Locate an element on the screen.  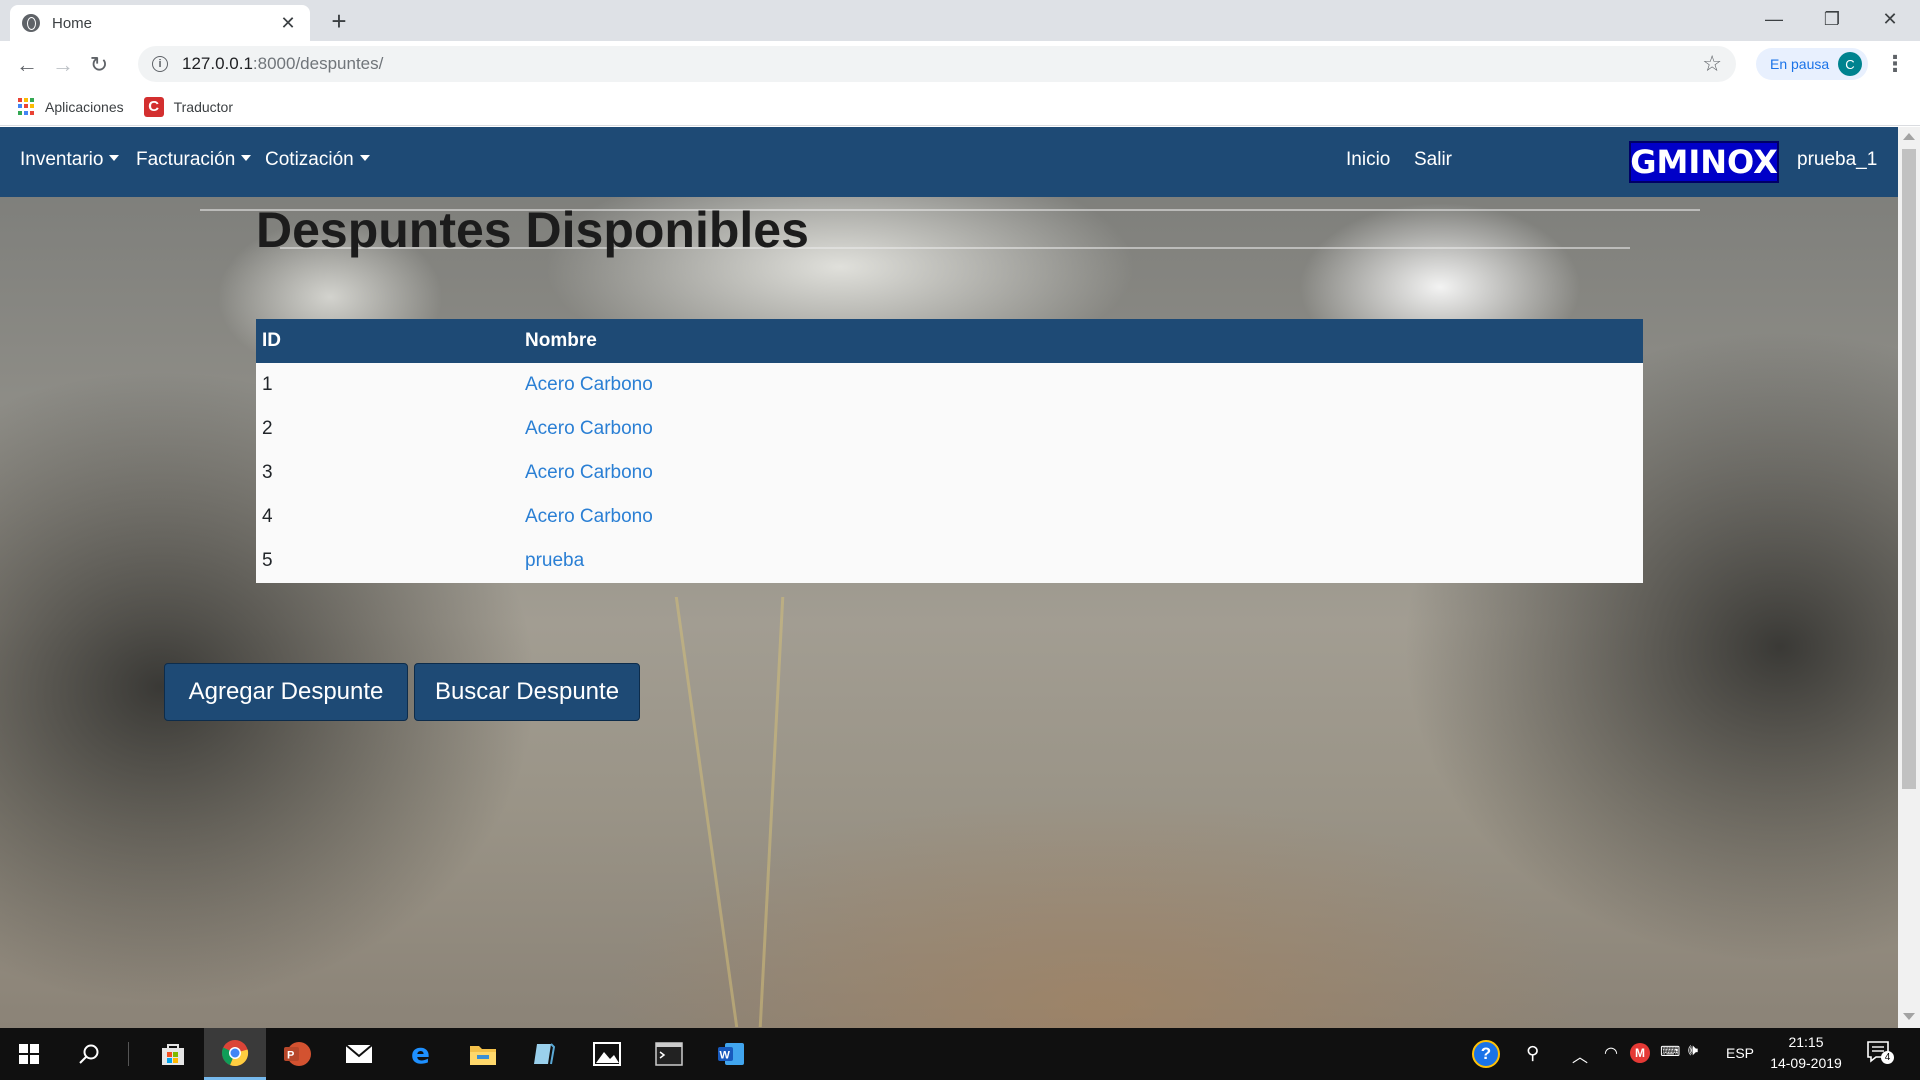
url-path: :8000/despuntes/ is located at coordinates (318, 63).